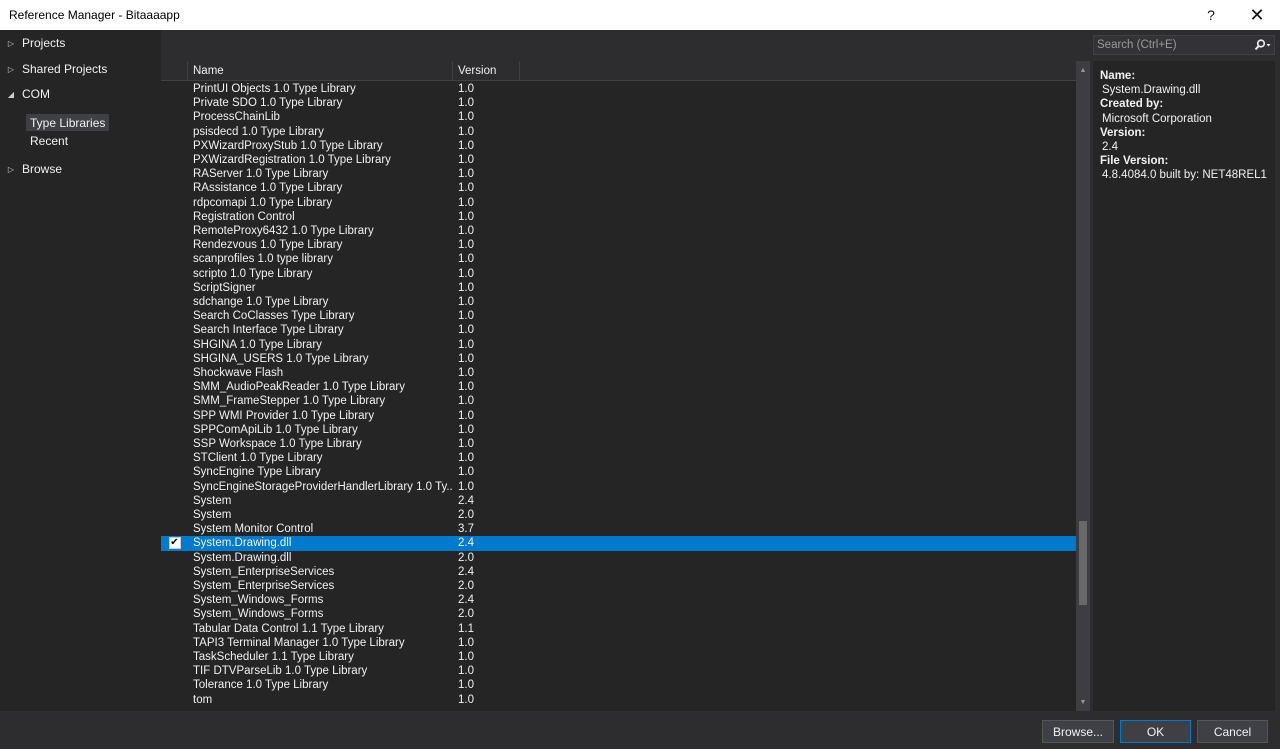 The height and width of the screenshot is (749, 1280). Describe the element at coordinates (618, 274) in the screenshot. I see `table-row: scripto 1.0 Type Library 1.0` at that location.